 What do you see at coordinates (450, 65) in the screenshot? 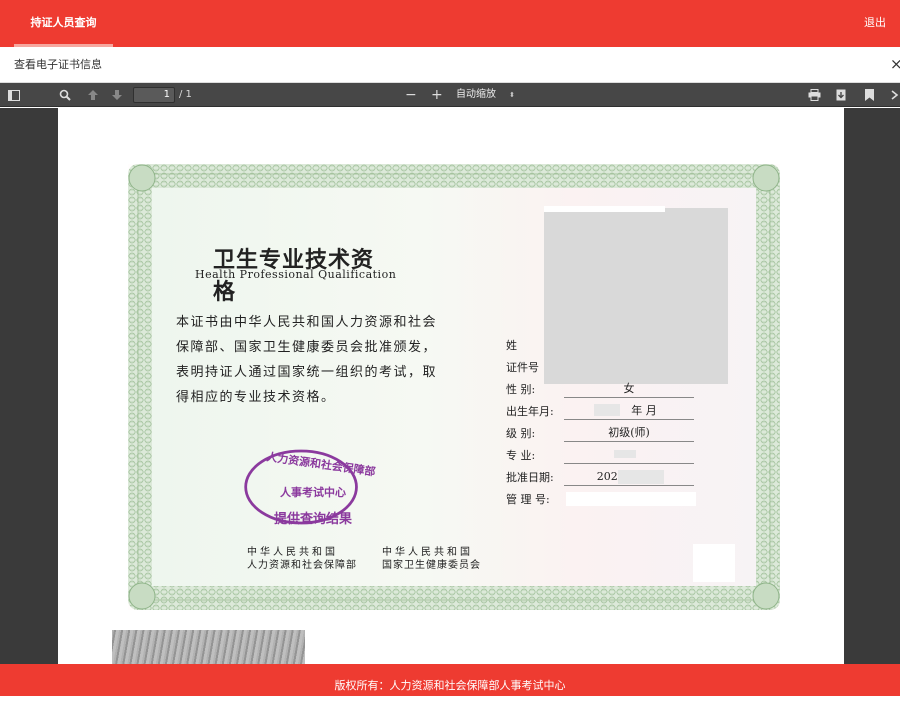
I see `dialog-header: 查看电子证书信息 ×` at bounding box center [450, 65].